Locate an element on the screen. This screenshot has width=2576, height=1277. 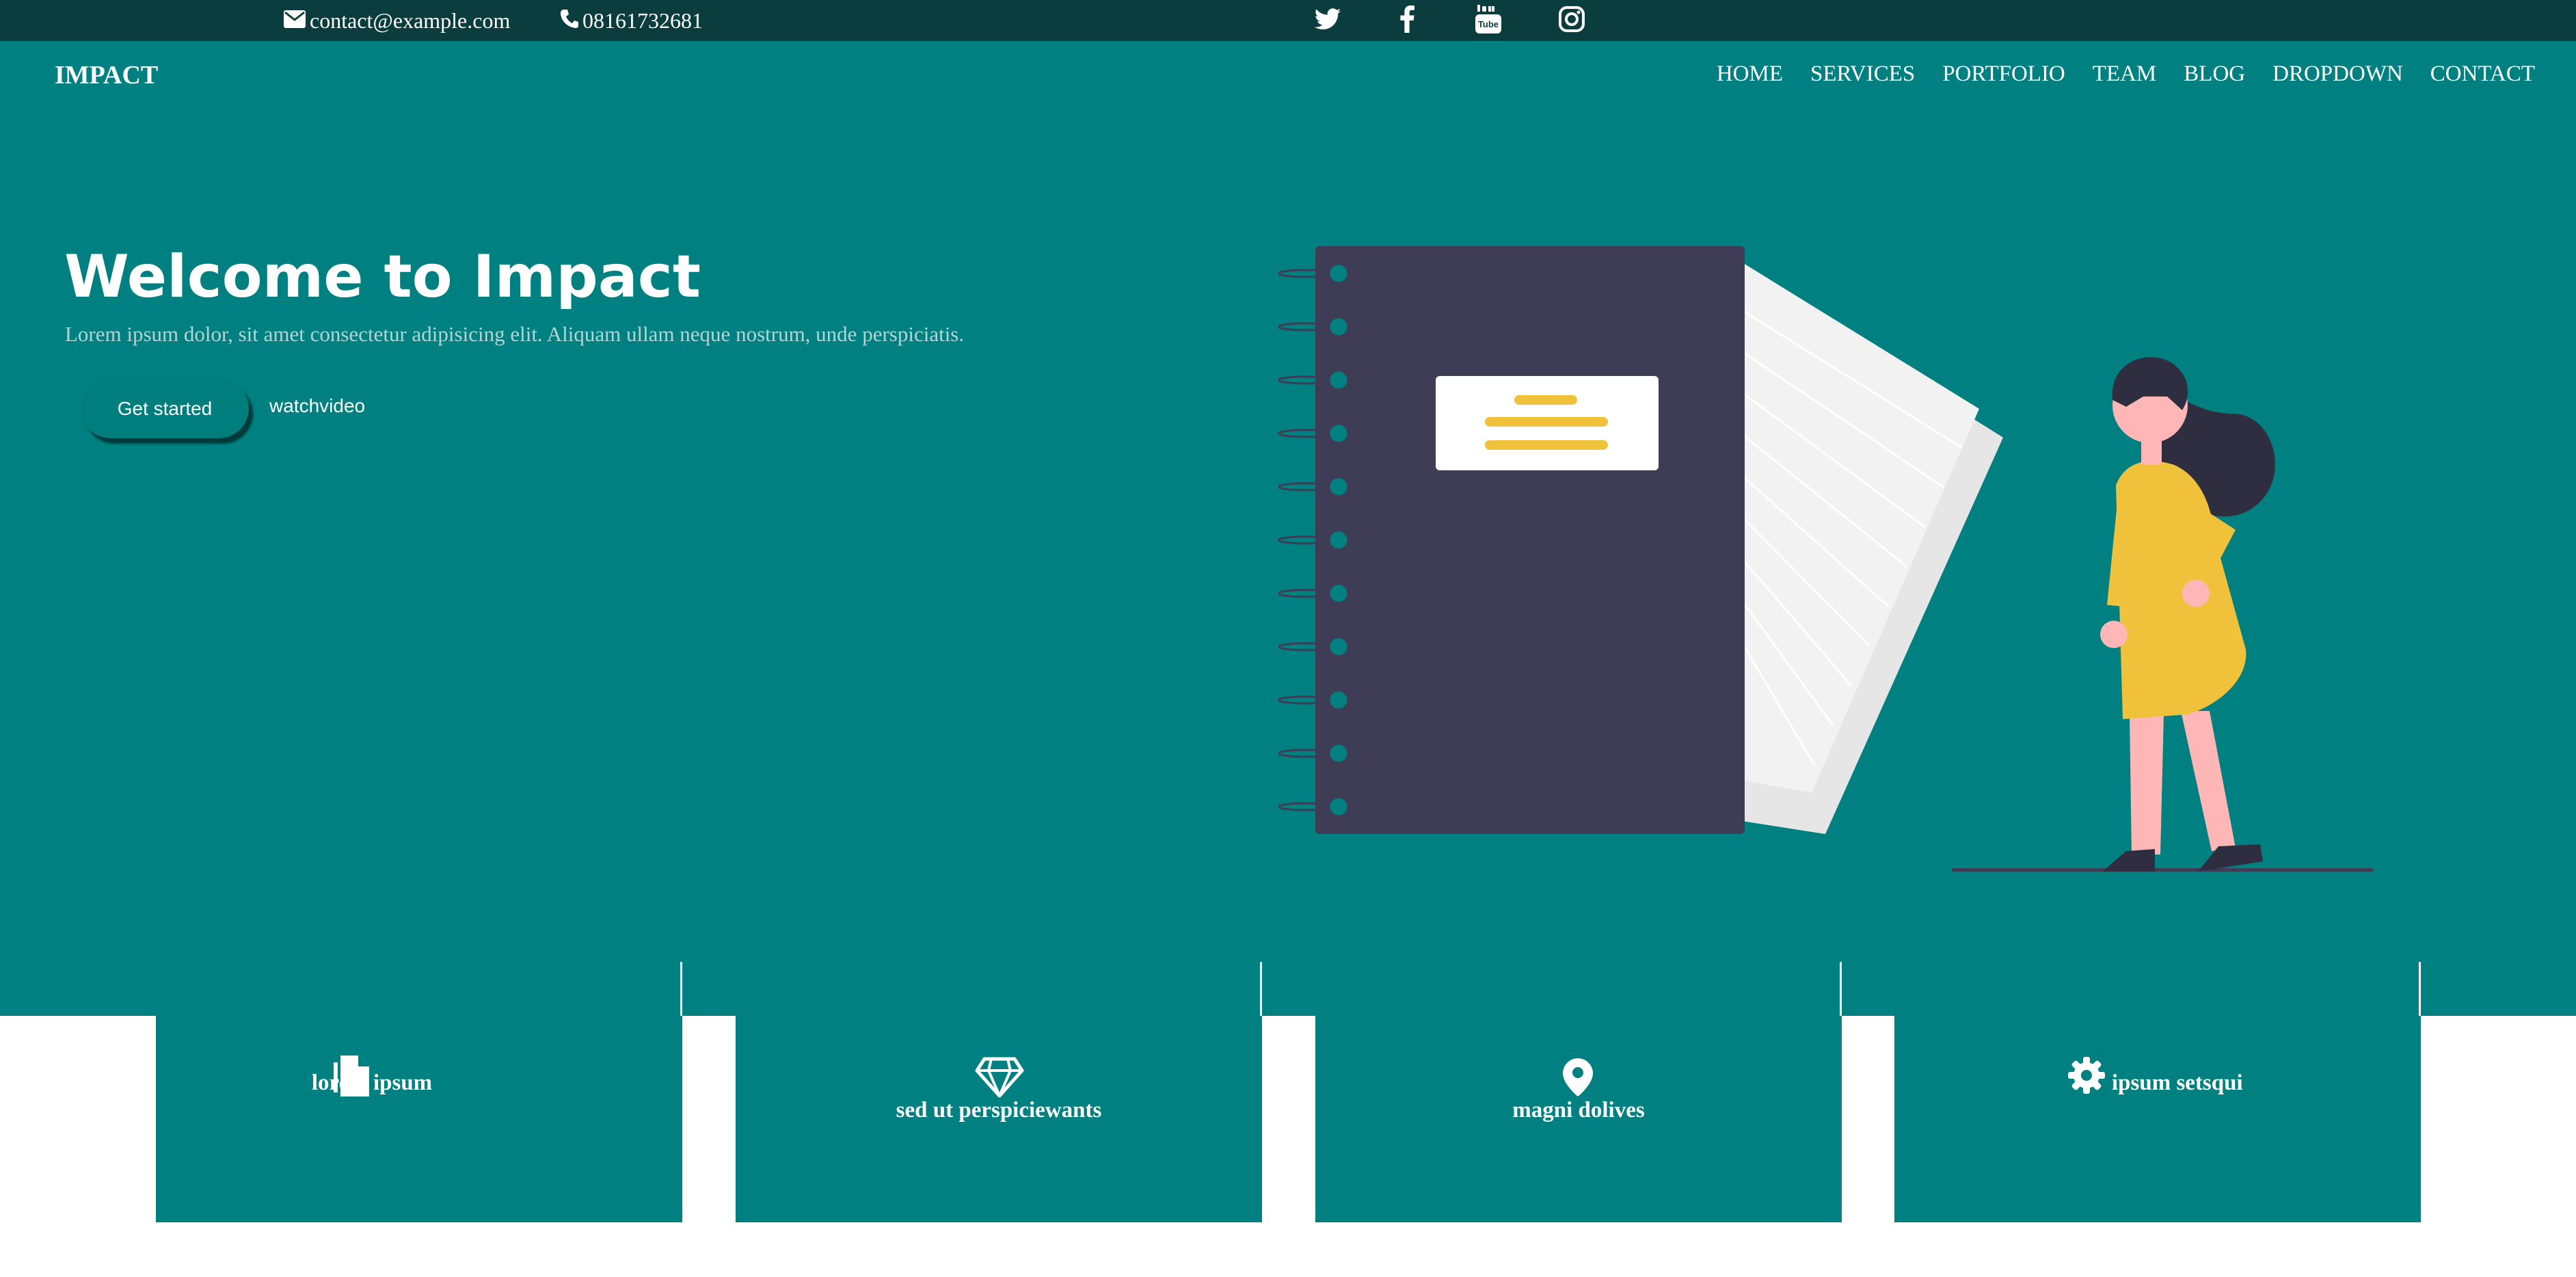
site-logo: IMPACT is located at coordinates (106, 75).